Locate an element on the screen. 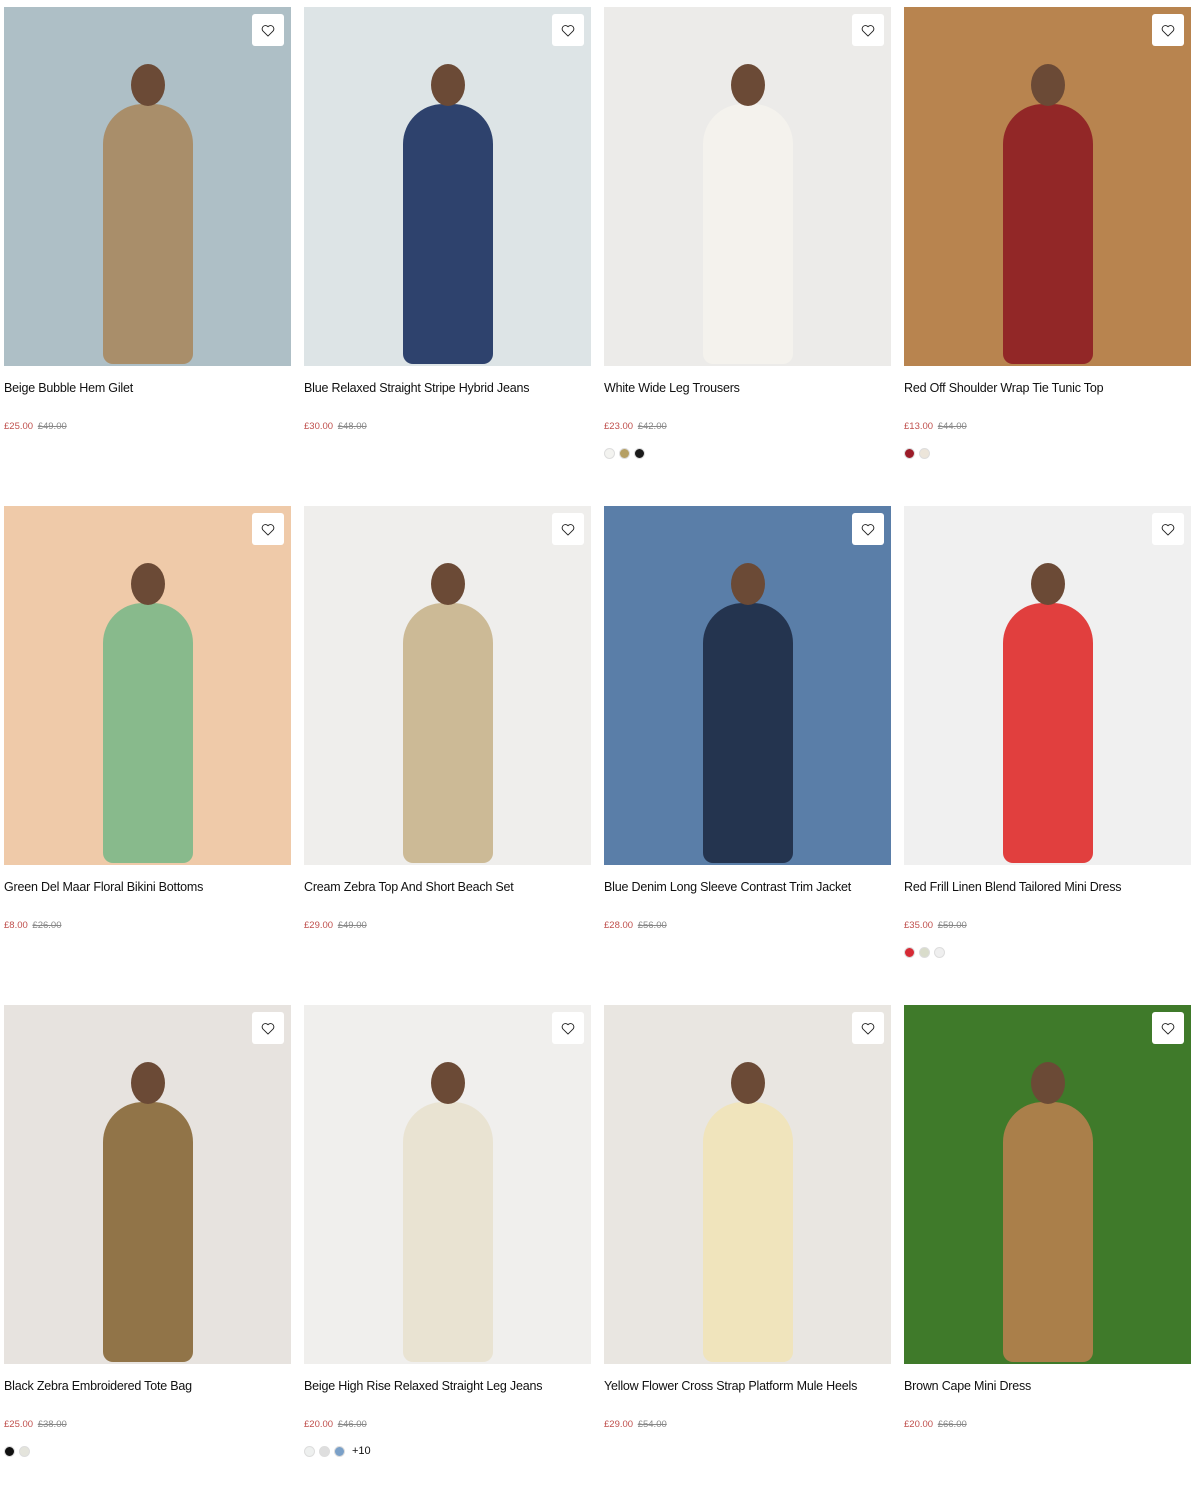 The height and width of the screenshot is (1504, 1200). sale-price: £23.00 is located at coordinates (619, 426).